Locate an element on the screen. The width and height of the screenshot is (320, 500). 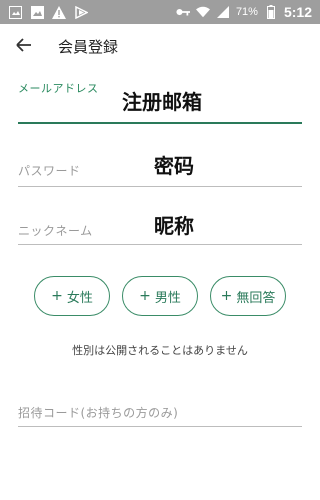
gender-no-answer-button: + 無回答 is located at coordinates (248, 296).